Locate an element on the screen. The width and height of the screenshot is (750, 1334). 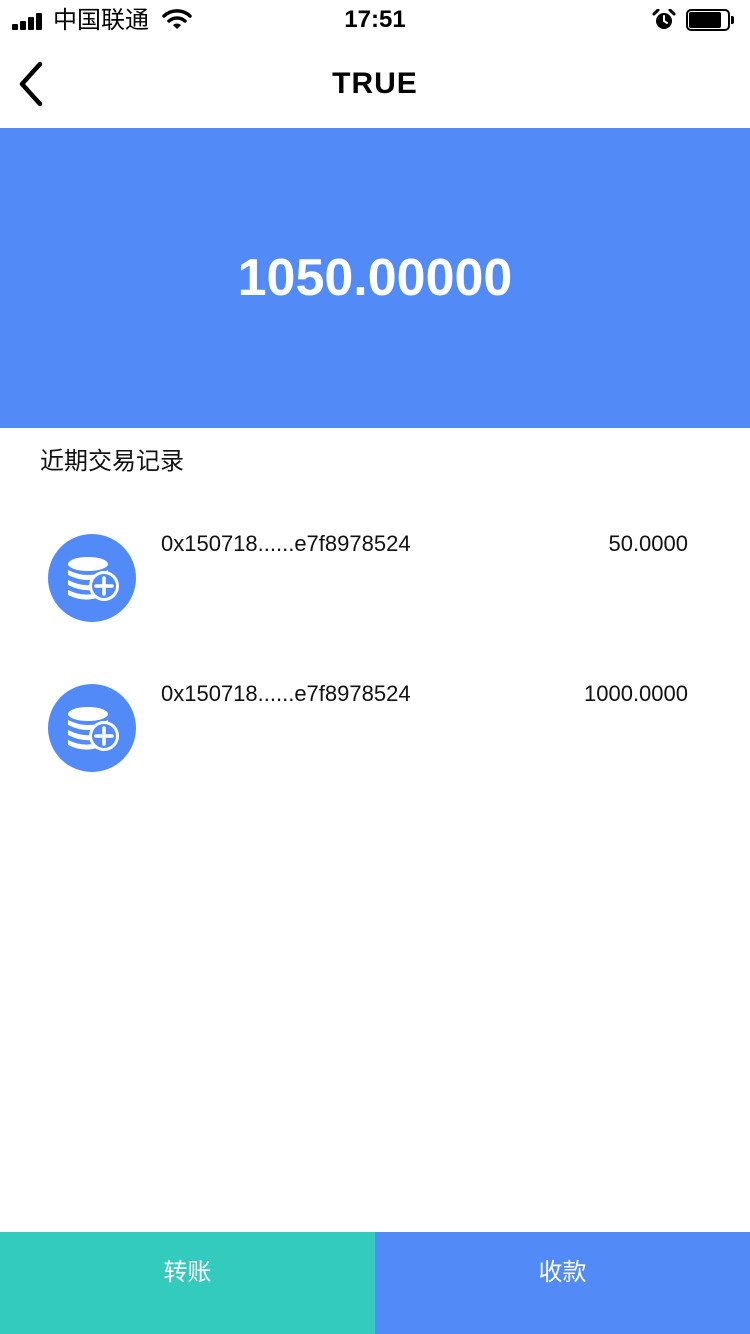
transaction-row: 0x150718......e7f8978524 1000.0000 is located at coordinates (375, 725).